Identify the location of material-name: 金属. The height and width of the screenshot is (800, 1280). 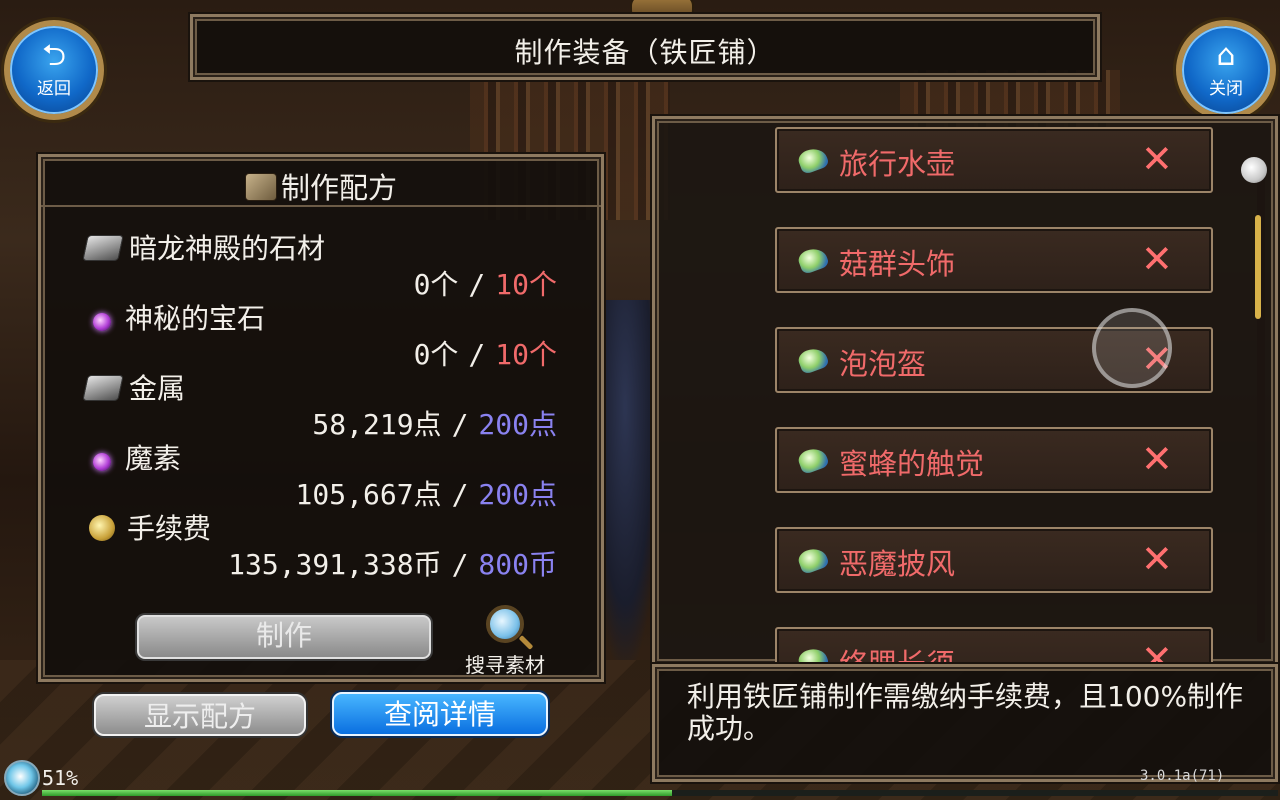
(157, 388).